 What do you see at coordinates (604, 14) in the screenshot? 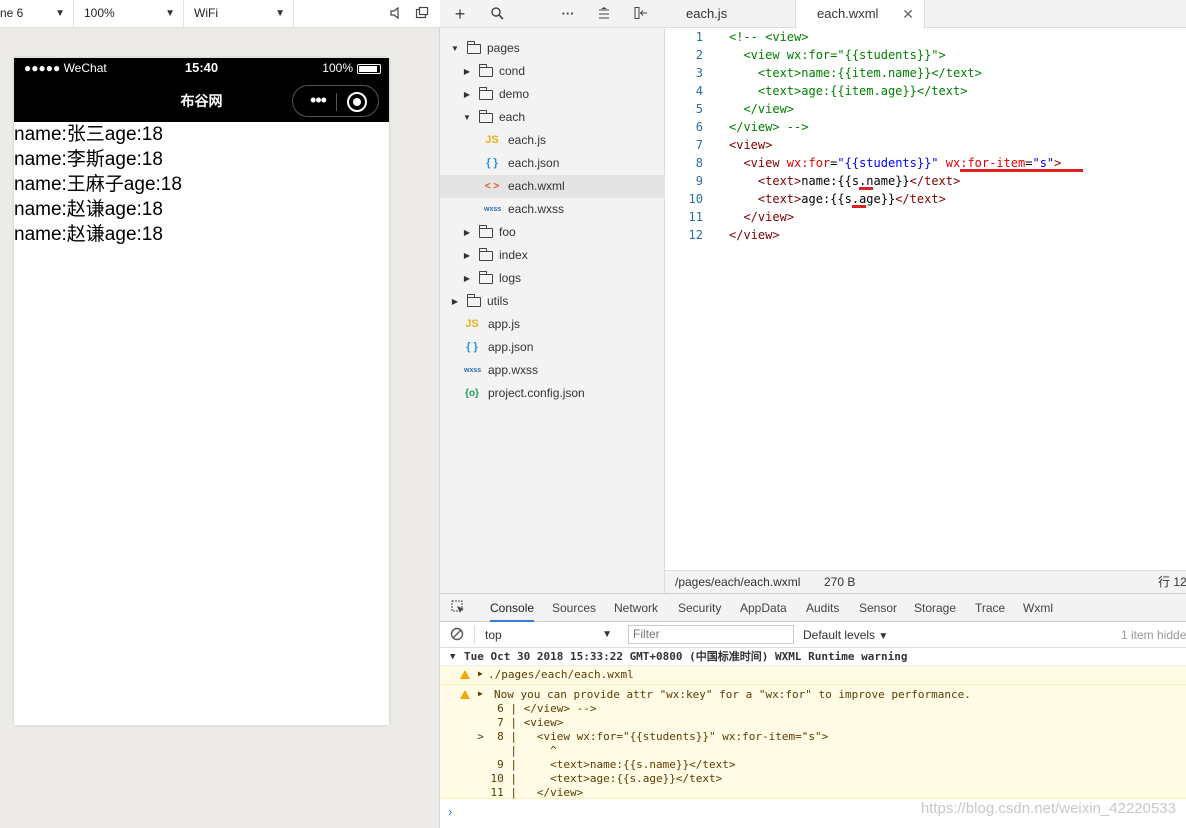
I see `collapse-all-icon` at bounding box center [604, 14].